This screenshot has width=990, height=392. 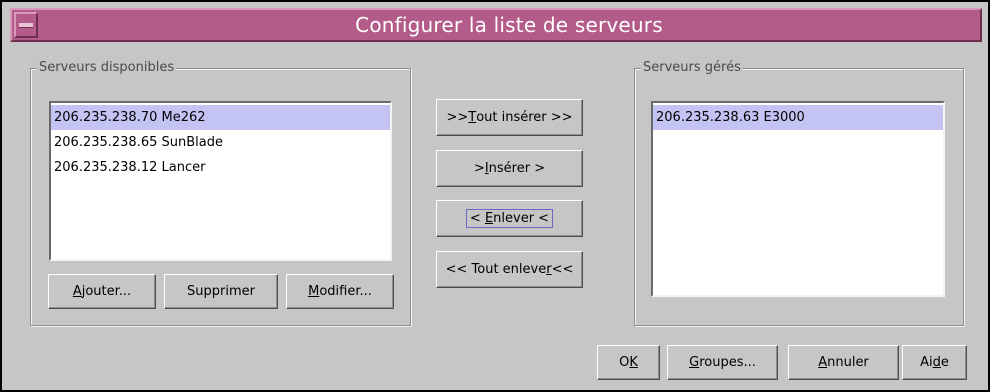 What do you see at coordinates (509, 269) in the screenshot?
I see `remove-all-button: << Tout enleve r <<` at bounding box center [509, 269].